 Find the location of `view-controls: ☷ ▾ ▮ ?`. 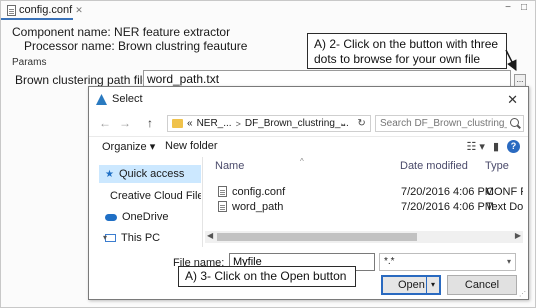

view-controls: ☷ ▾ ▮ ? is located at coordinates (493, 146).